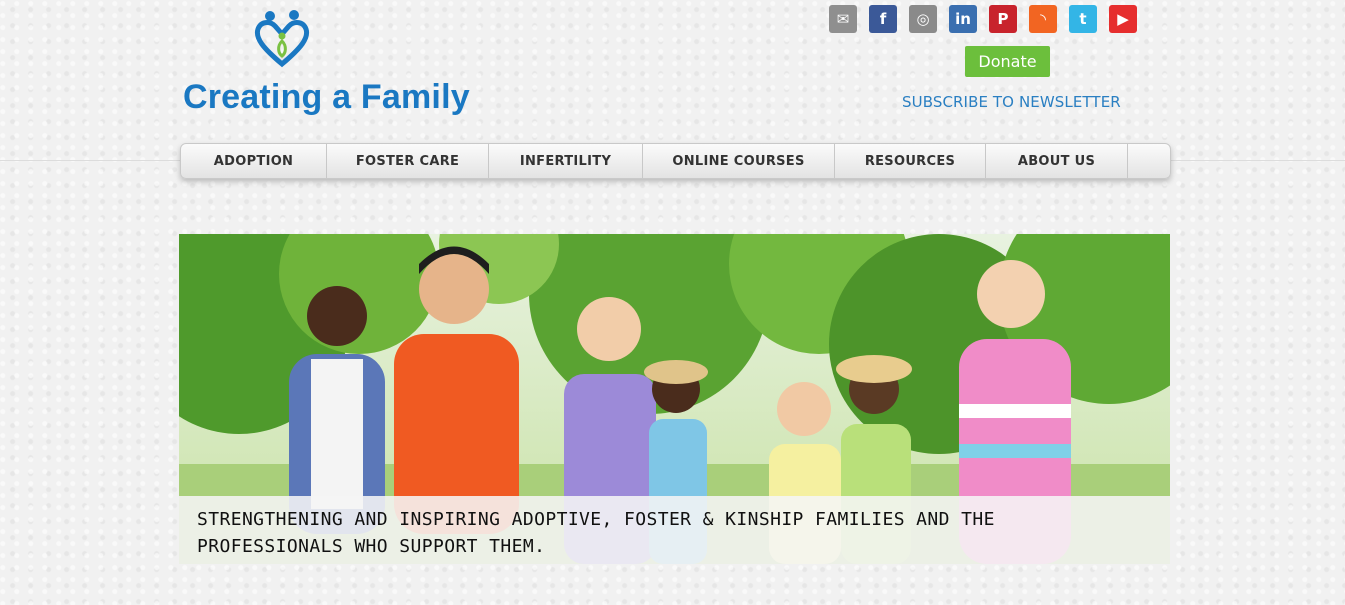  I want to click on youtube-icon: ▶, so click(1123, 19).